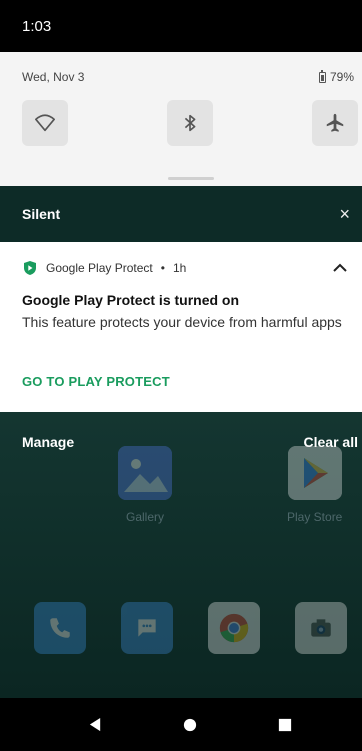  What do you see at coordinates (321, 628) in the screenshot?
I see `camera-app-icon` at bounding box center [321, 628].